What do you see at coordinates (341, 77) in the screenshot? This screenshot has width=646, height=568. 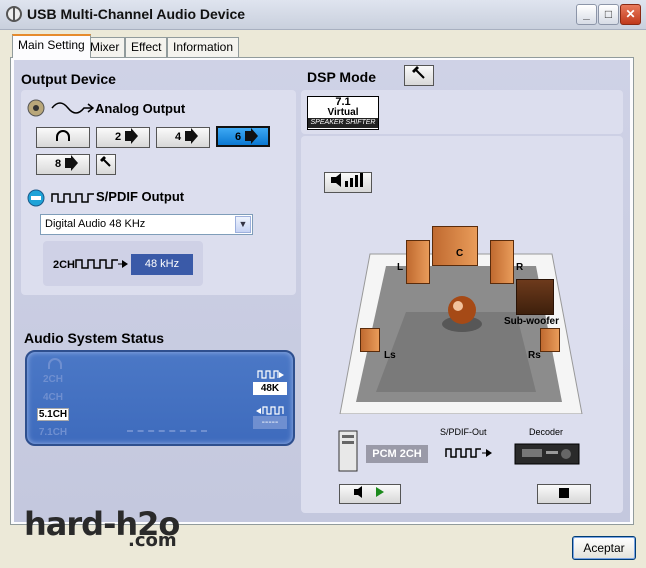 I see `dsp-mode-title: DSP Mode` at bounding box center [341, 77].